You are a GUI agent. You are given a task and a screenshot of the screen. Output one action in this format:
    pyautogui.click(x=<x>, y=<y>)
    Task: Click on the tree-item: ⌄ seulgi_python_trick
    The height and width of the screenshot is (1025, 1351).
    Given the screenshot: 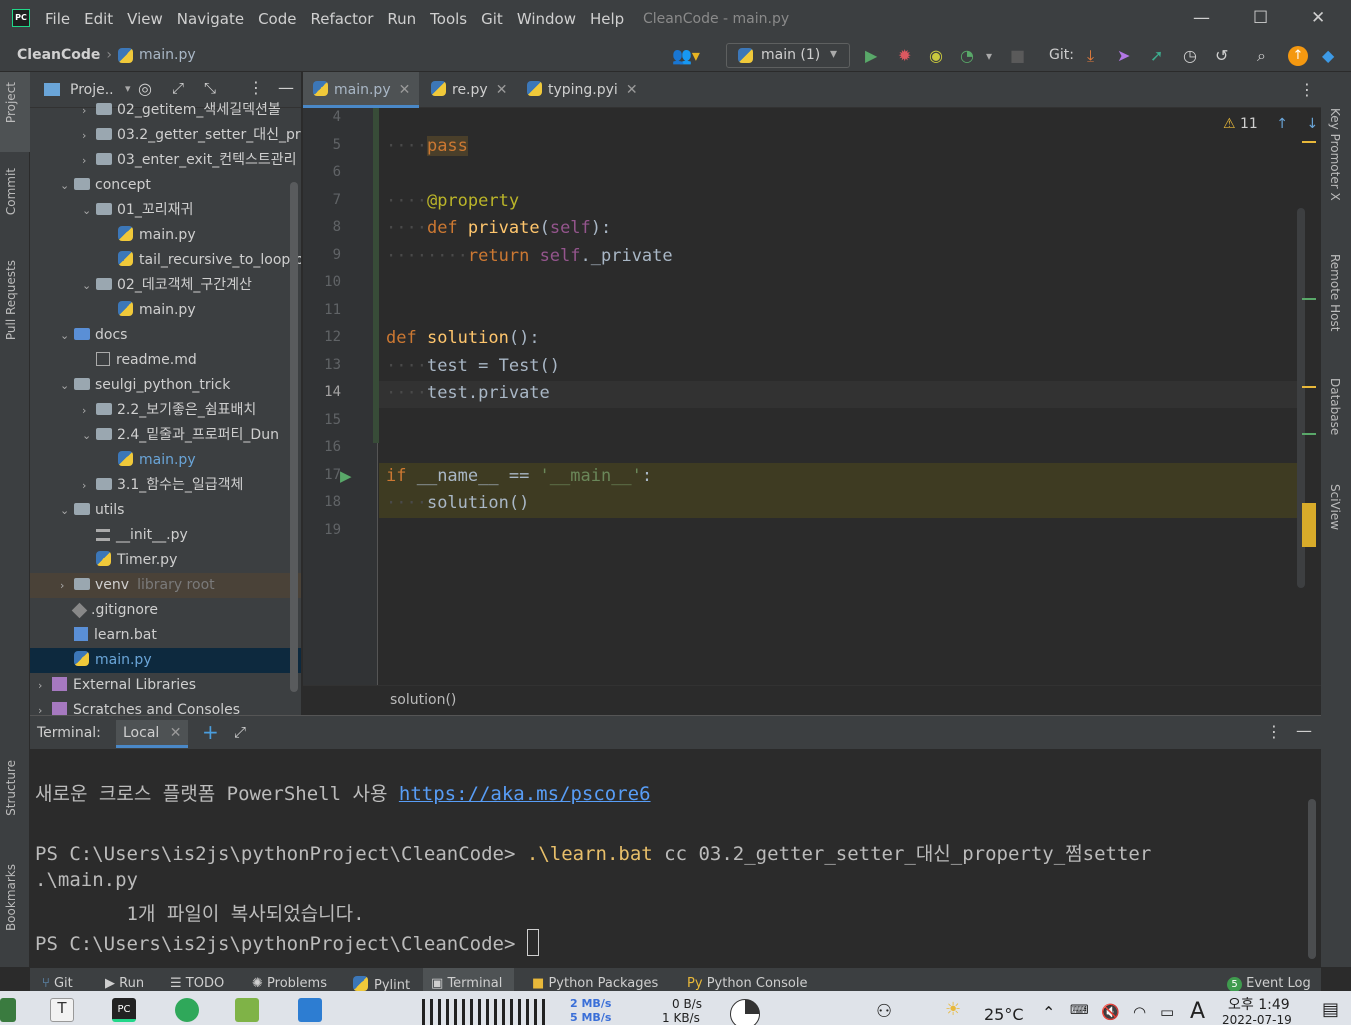 What is the action you would take?
    pyautogui.click(x=165, y=385)
    